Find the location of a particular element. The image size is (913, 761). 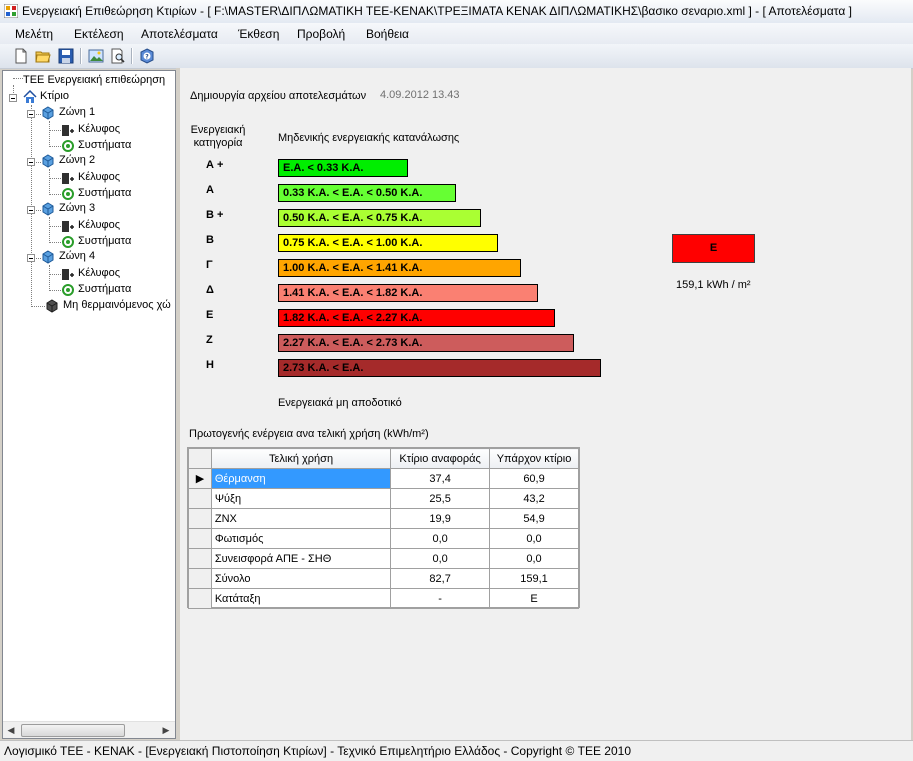

save-icon is located at coordinates (66, 56).